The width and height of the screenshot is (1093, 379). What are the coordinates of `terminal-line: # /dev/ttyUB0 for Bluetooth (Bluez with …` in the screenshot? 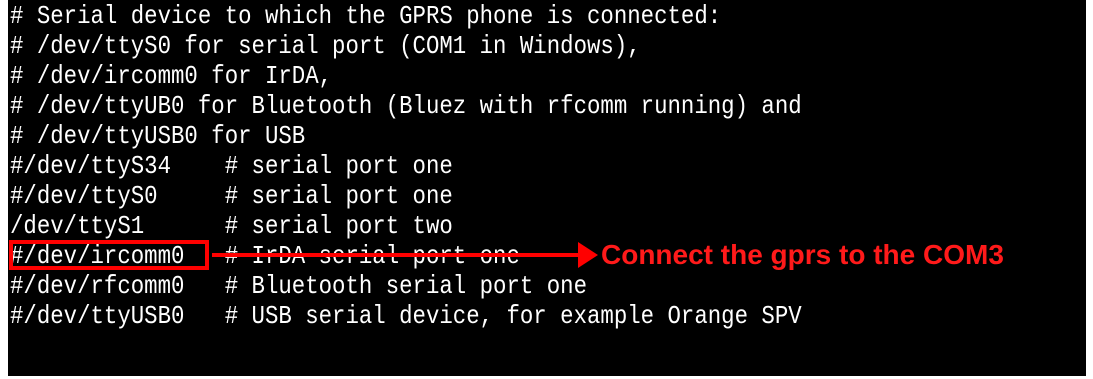 It's located at (406, 106).